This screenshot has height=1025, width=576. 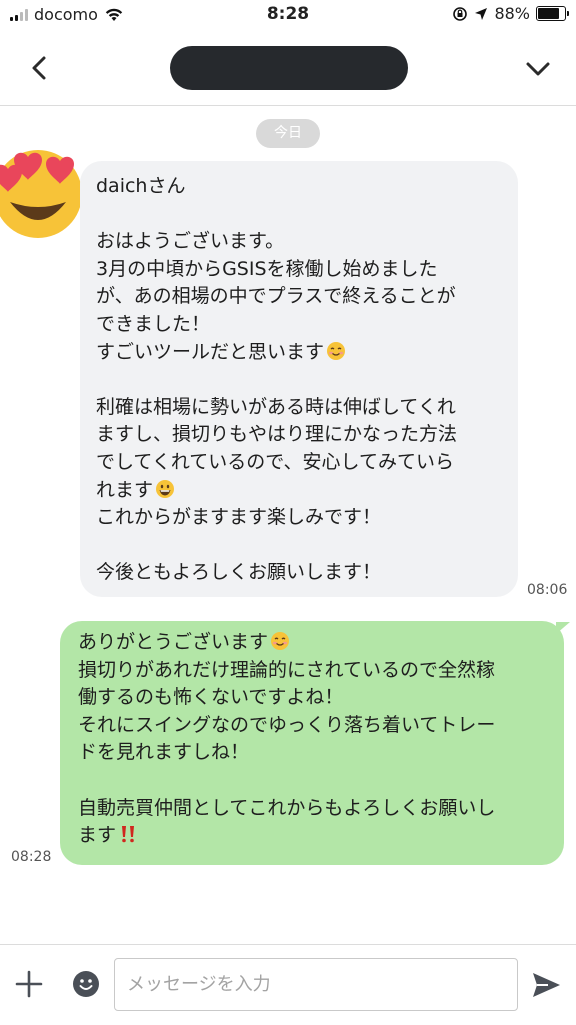 I want to click on heart-eyes-emoji-avatar, so click(x=42, y=192).